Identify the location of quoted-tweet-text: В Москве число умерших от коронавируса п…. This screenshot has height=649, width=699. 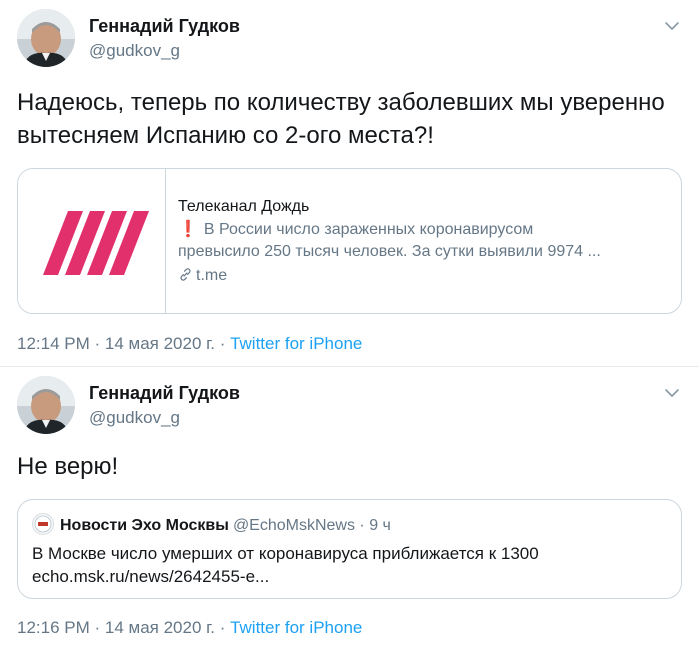
(285, 565).